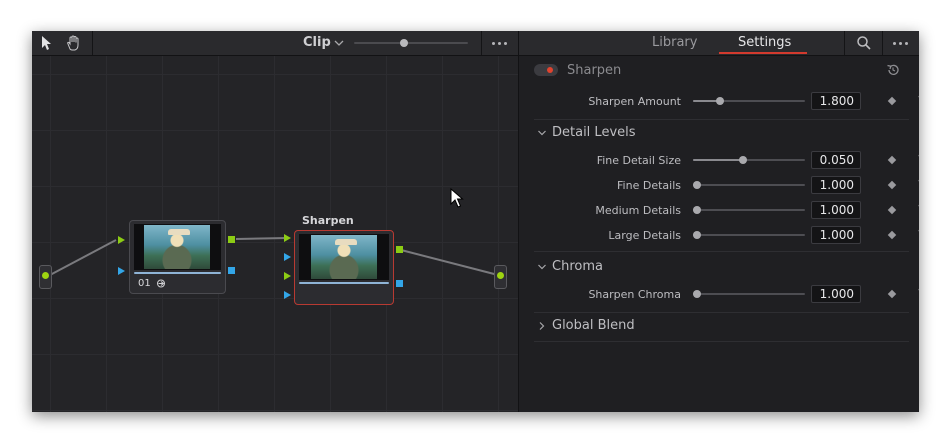 The image size is (951, 444). What do you see at coordinates (404, 43) in the screenshot?
I see `zoom-slider-knob` at bounding box center [404, 43].